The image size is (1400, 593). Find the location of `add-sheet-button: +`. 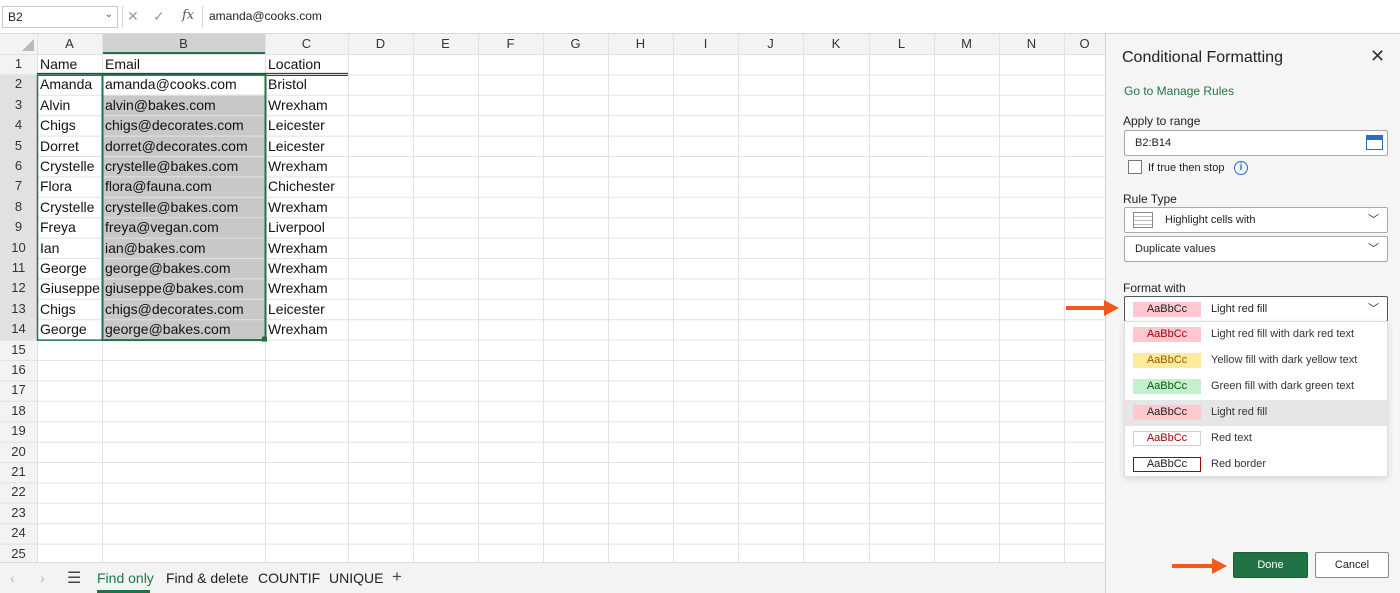

add-sheet-button: + is located at coordinates (397, 577).